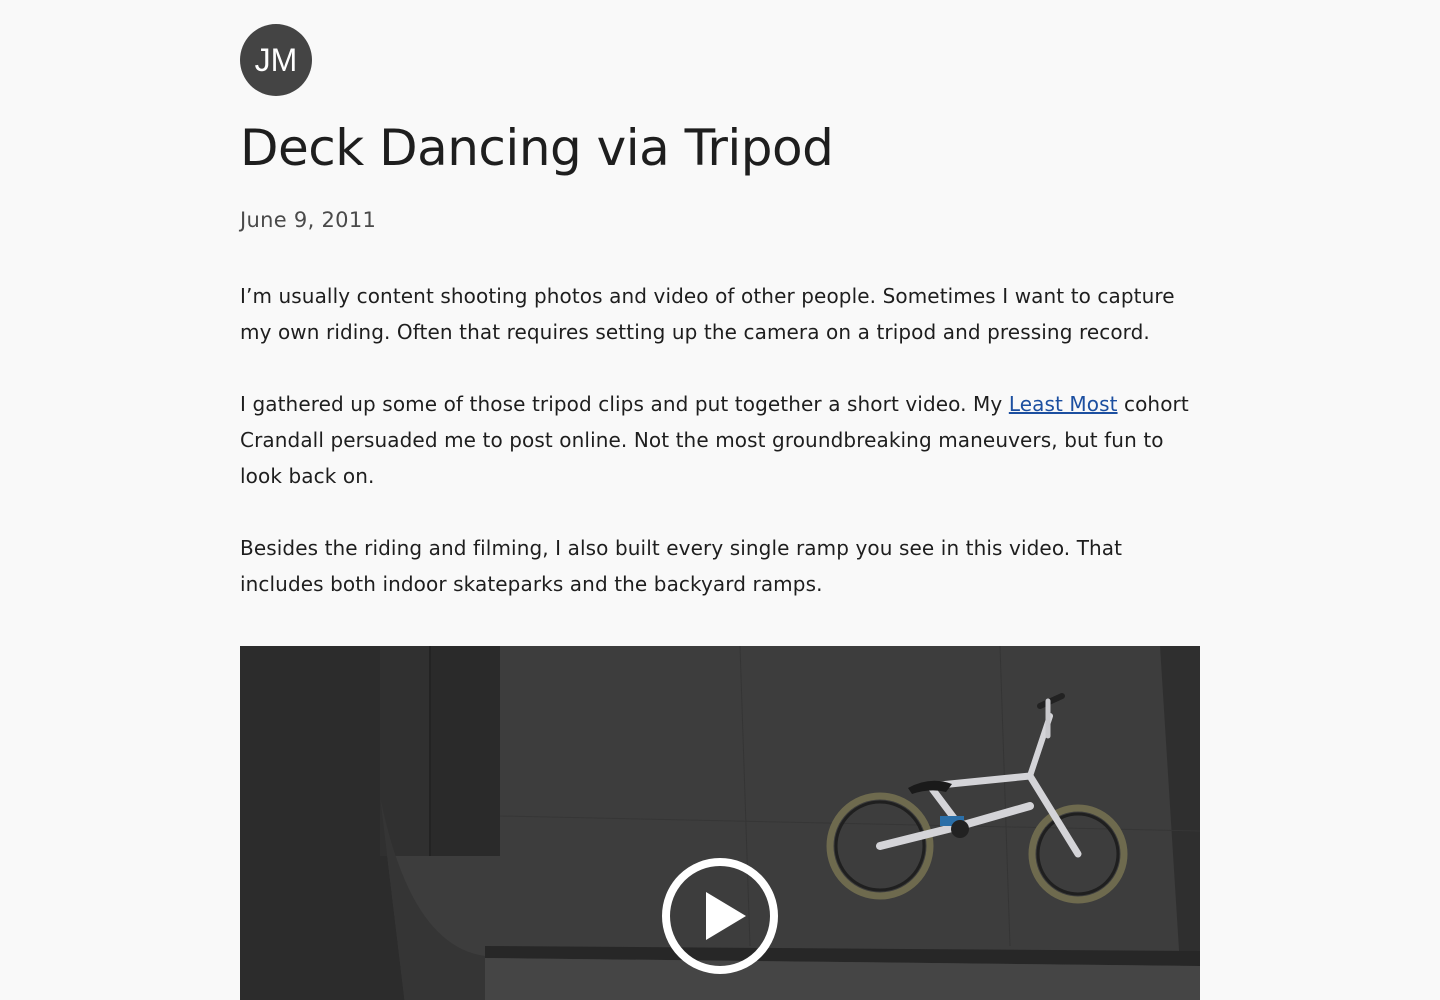  Describe the element at coordinates (537, 148) in the screenshot. I see `post-title: Deck Dancing via Tripod` at that location.